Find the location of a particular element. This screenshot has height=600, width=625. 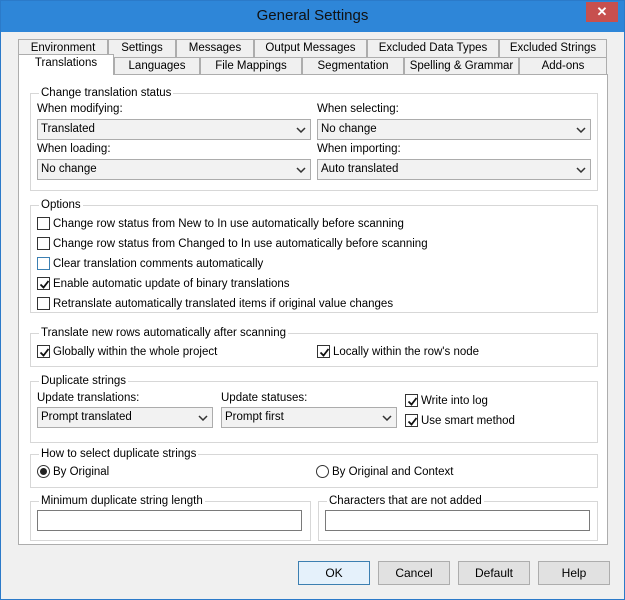

locally-checkbox is located at coordinates (323, 351).